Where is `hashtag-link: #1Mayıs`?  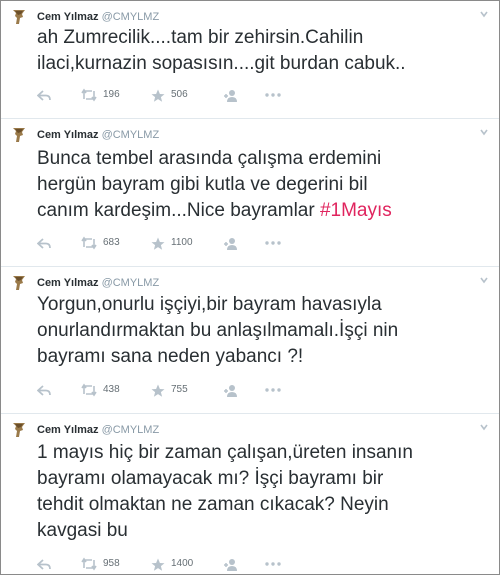
hashtag-link: #1Mayıs is located at coordinates (356, 210).